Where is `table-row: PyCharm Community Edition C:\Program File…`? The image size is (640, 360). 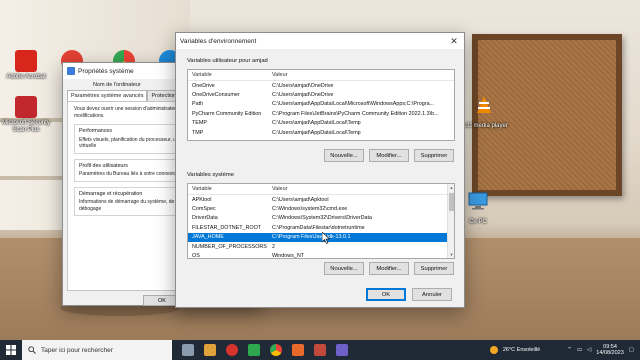 table-row: PyCharm Community Edition C:\Program File… is located at coordinates (321, 113).